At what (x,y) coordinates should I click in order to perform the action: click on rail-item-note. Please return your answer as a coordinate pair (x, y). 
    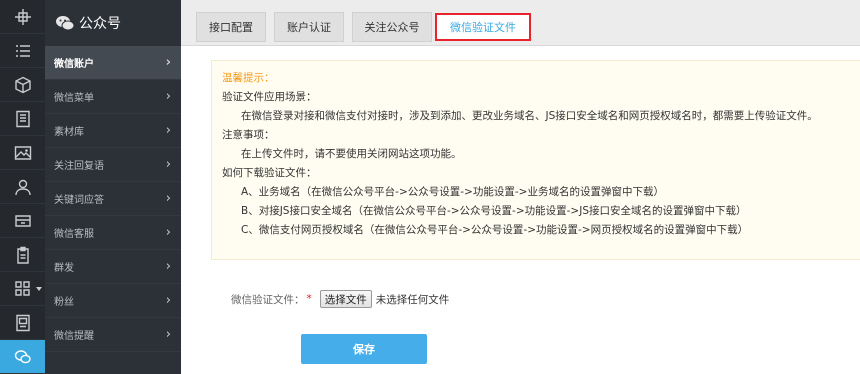
    Looking at the image, I should click on (22, 323).